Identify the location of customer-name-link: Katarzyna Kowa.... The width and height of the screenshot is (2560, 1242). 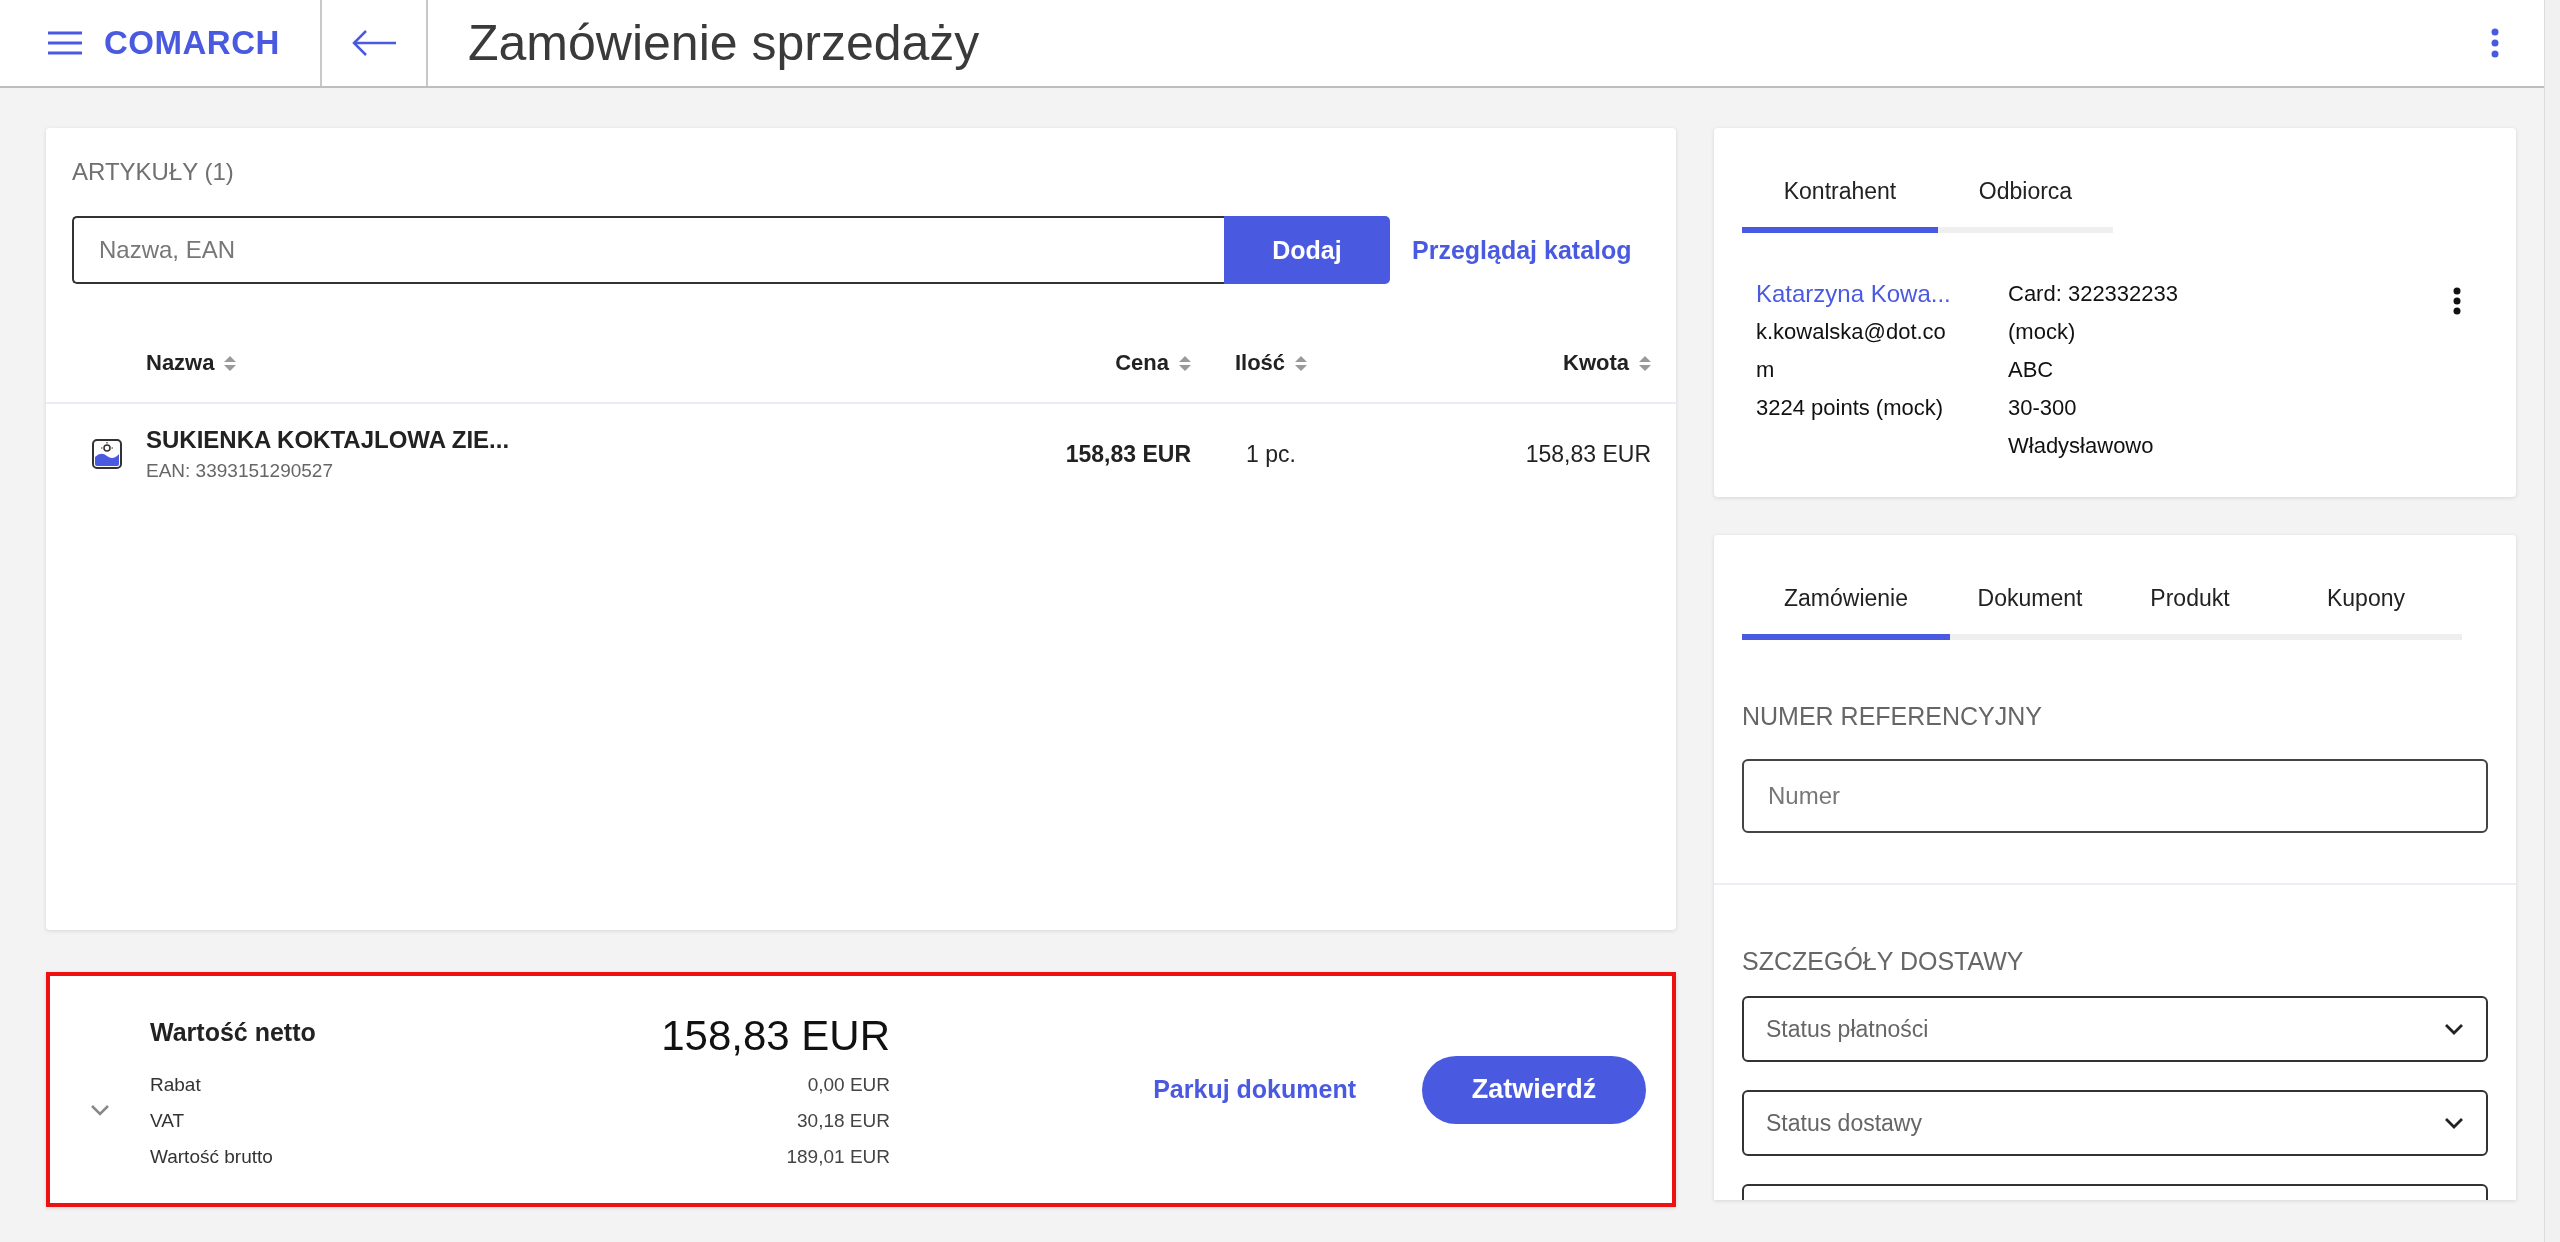
(1882, 294).